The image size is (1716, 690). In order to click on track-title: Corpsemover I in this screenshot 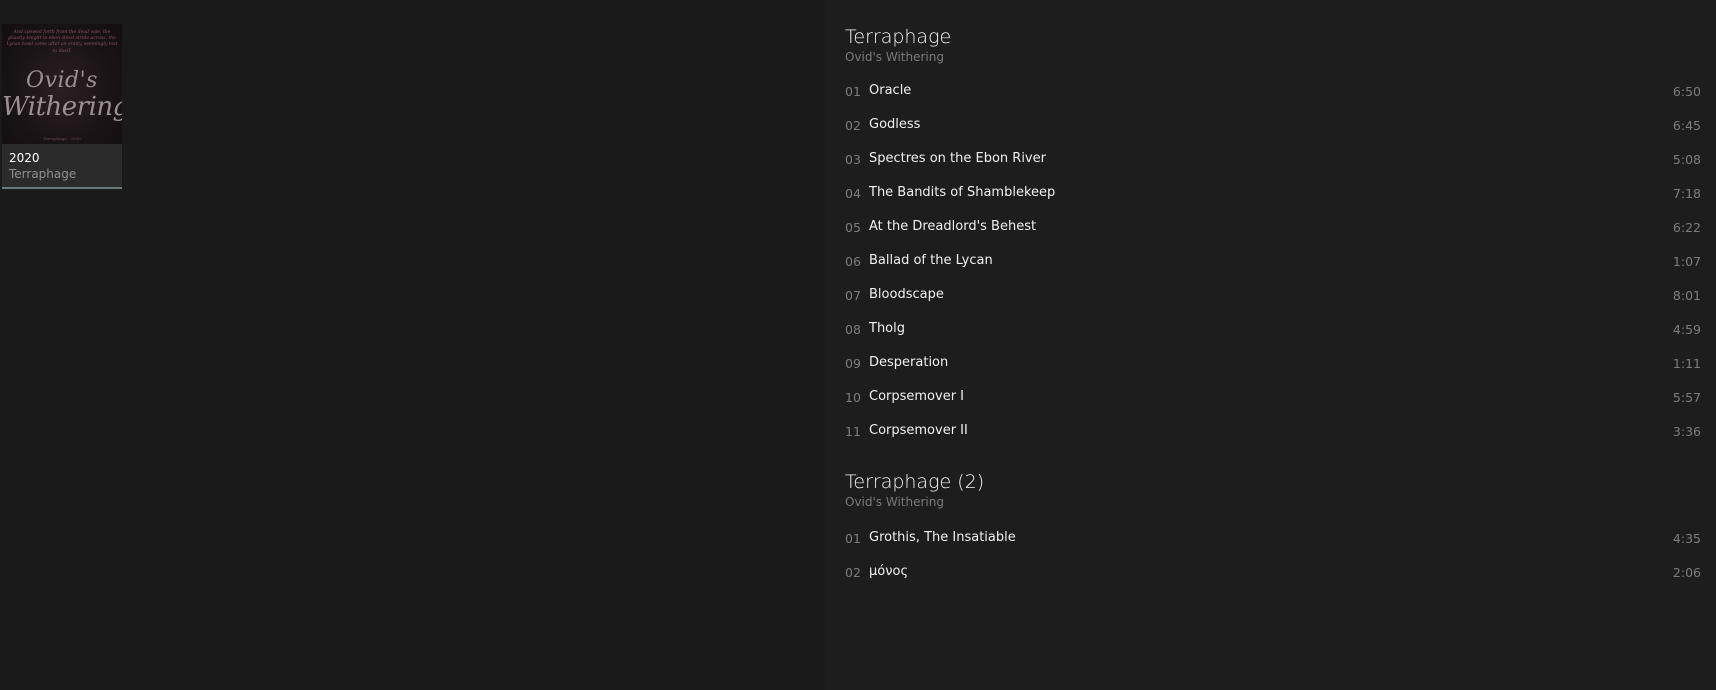, I will do `click(917, 396)`.